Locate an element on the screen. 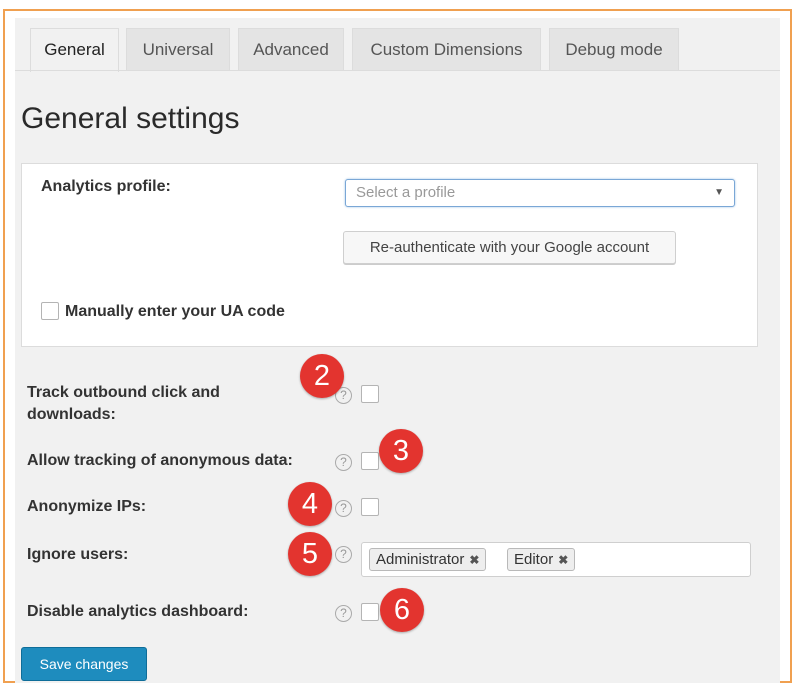  tab-general: General is located at coordinates (74, 50).